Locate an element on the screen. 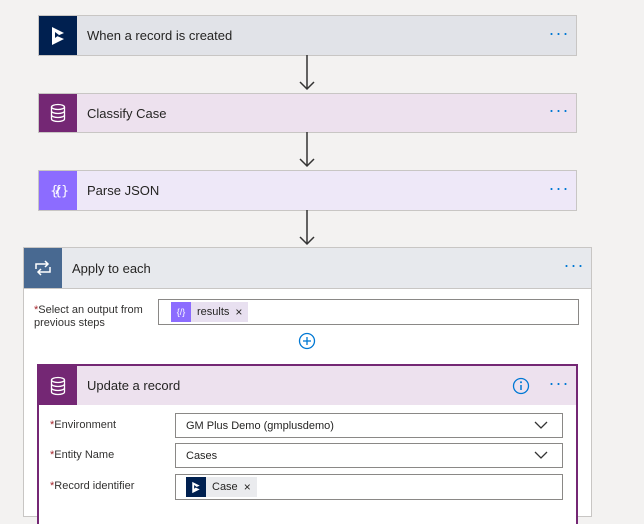 The image size is (644, 524). entity-name-label: *Entity Name is located at coordinates (82, 455).